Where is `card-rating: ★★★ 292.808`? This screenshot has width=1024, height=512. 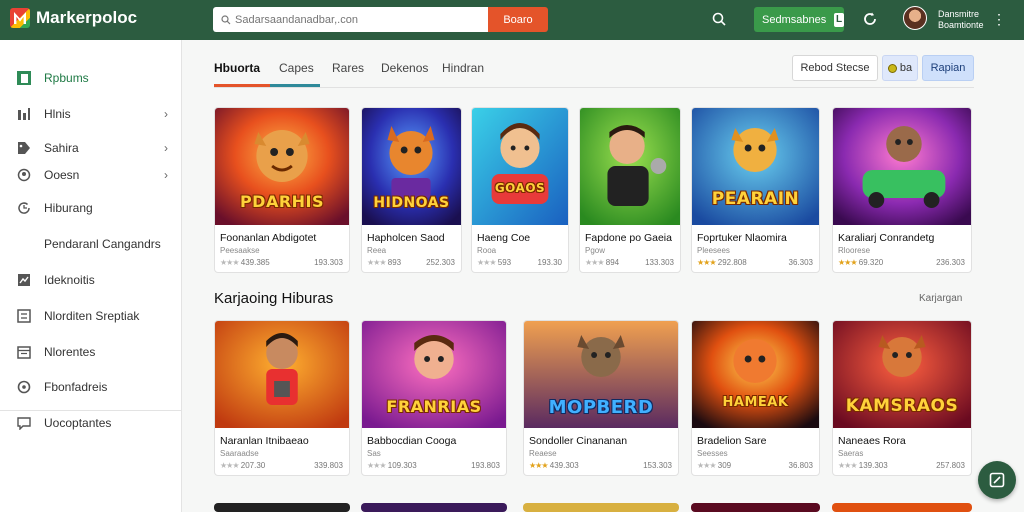 card-rating: ★★★ 292.808 is located at coordinates (722, 262).